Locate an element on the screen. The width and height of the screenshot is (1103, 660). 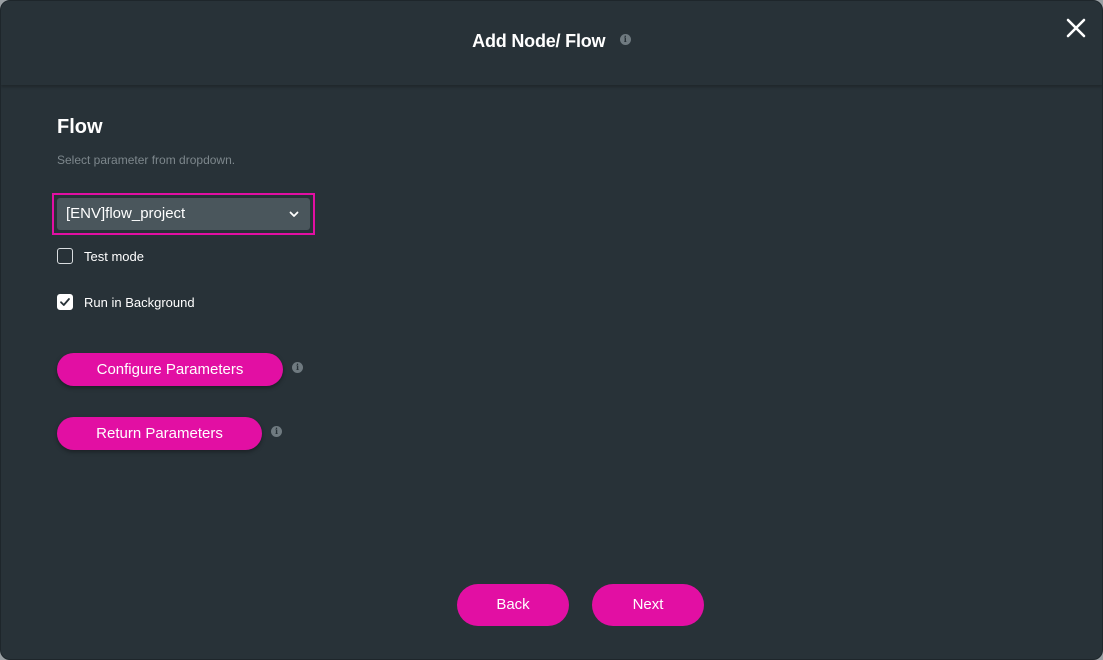
next-button: Next is located at coordinates (648, 605).